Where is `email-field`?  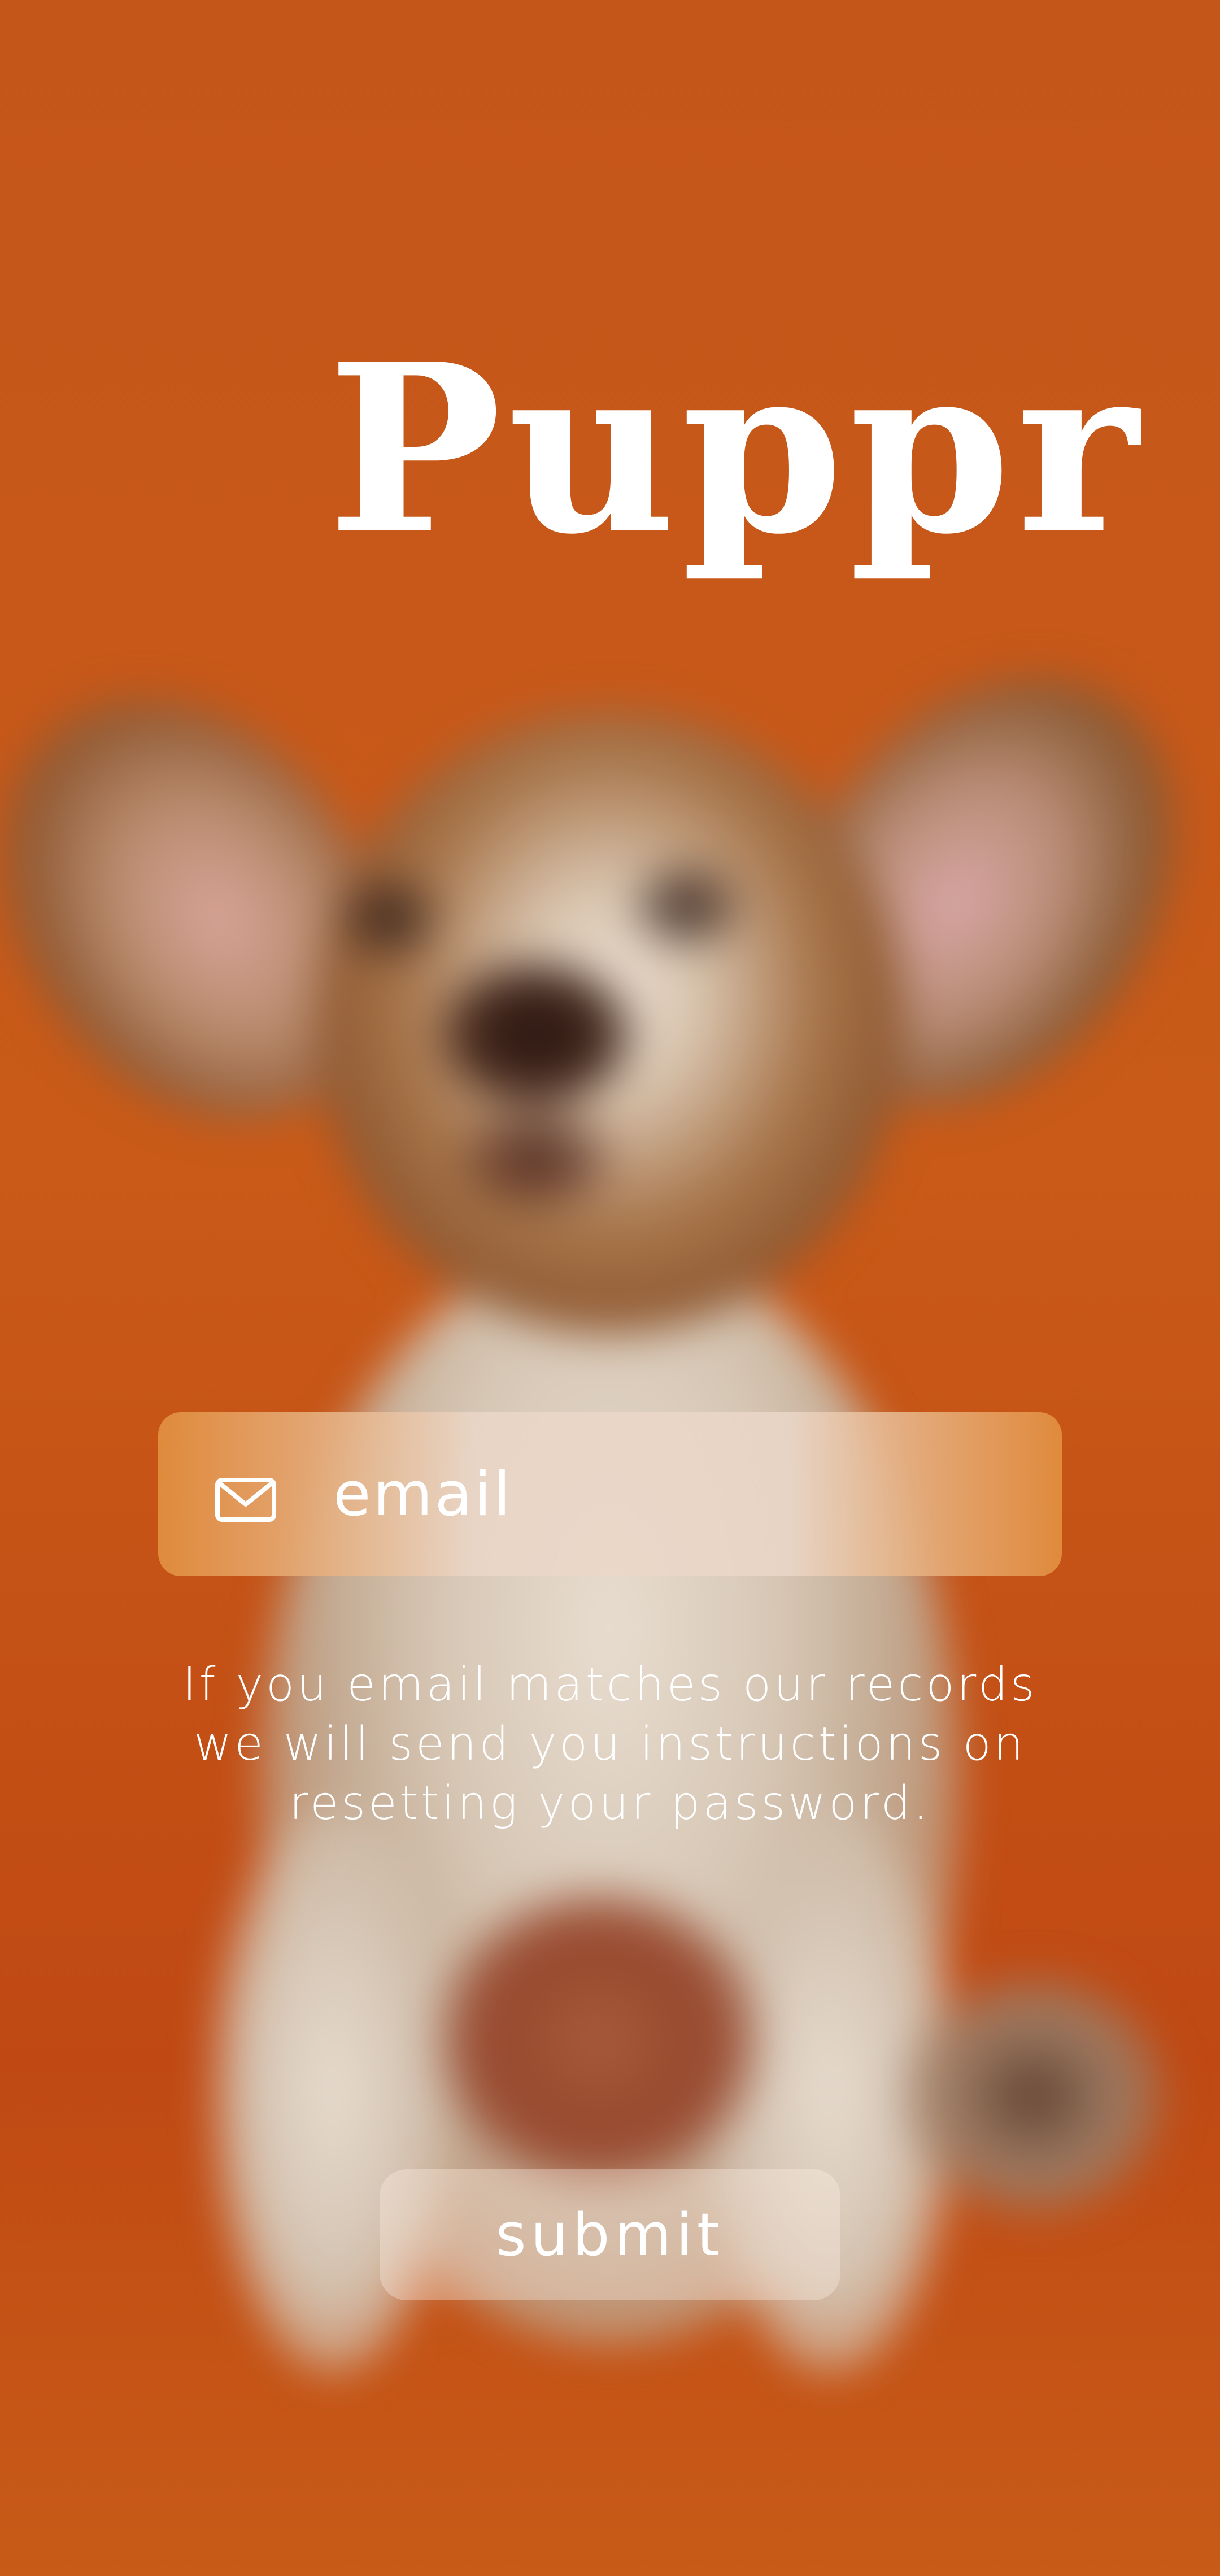
email-field is located at coordinates (610, 1494).